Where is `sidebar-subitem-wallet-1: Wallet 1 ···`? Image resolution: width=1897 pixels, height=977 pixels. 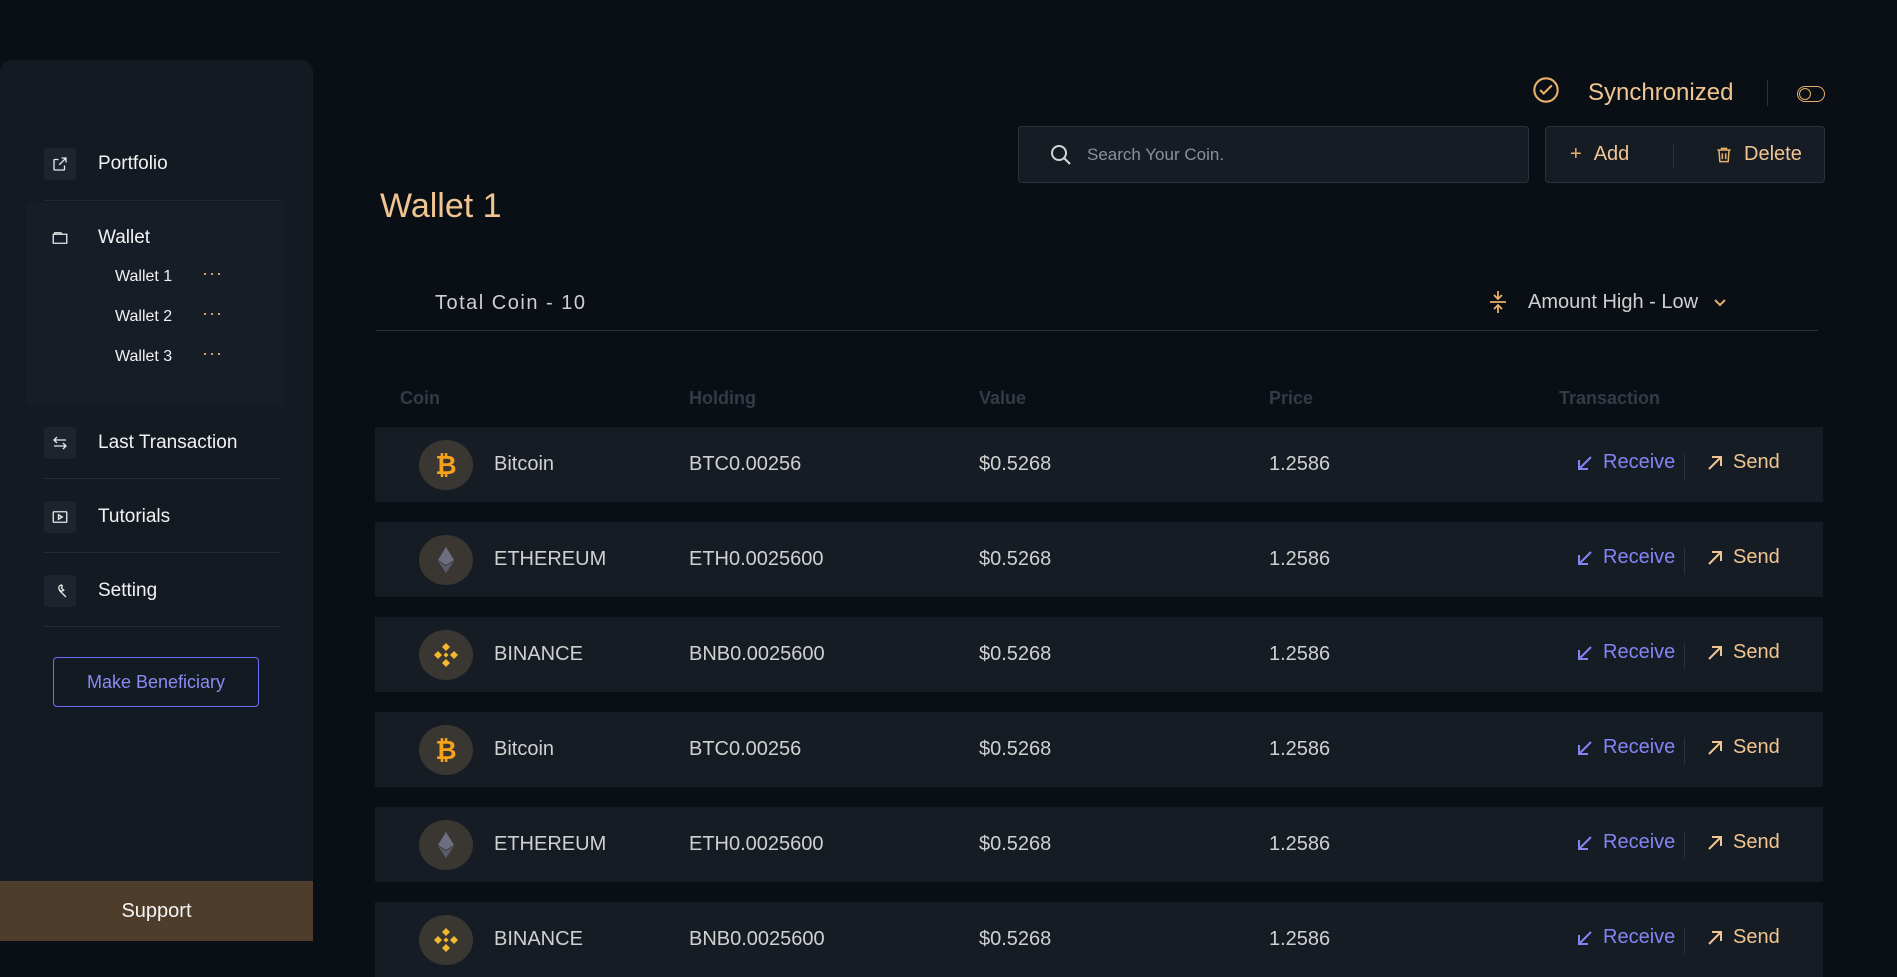 sidebar-subitem-wallet-1: Wallet 1 ··· is located at coordinates (169, 276).